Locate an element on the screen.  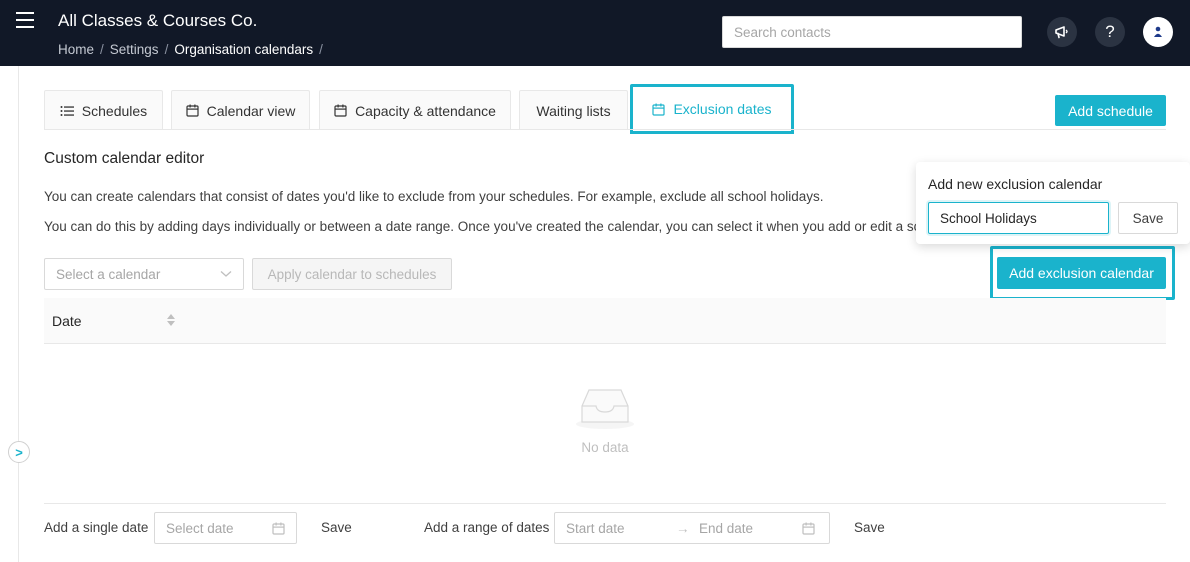
announcements-button is located at coordinates (1062, 32).